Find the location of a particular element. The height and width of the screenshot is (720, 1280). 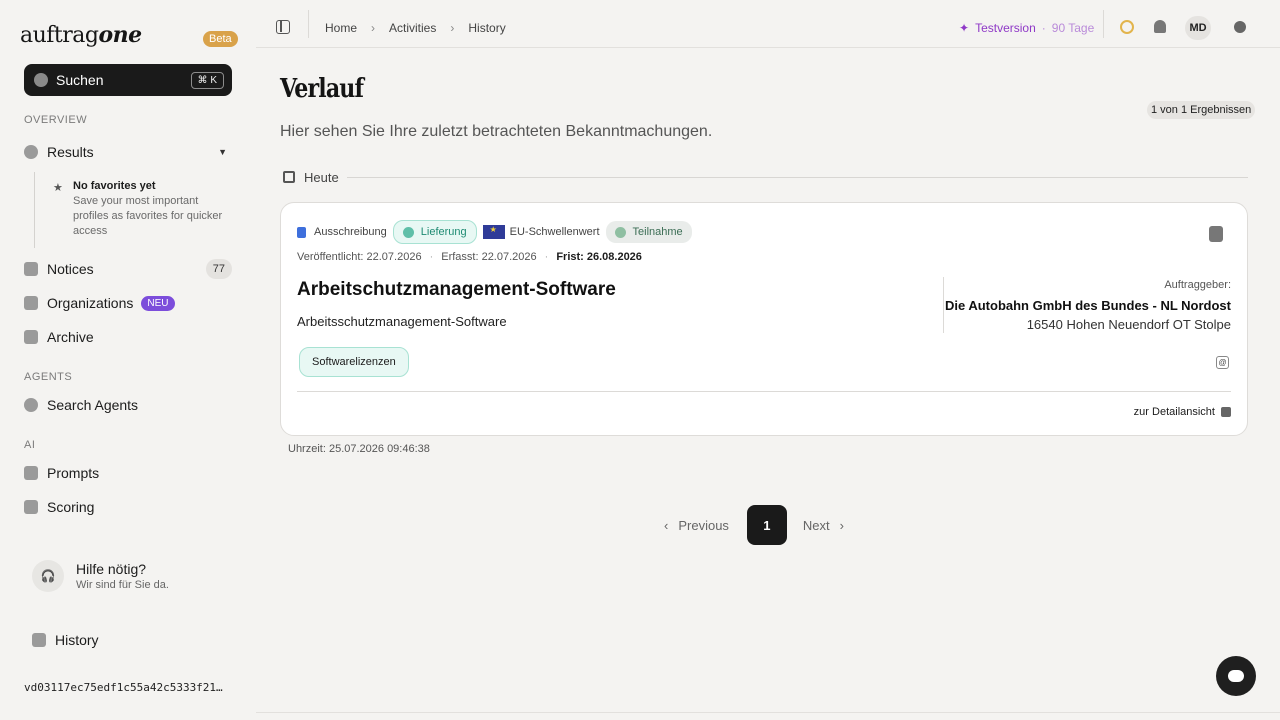

page-button-current: 1 is located at coordinates (766, 525).